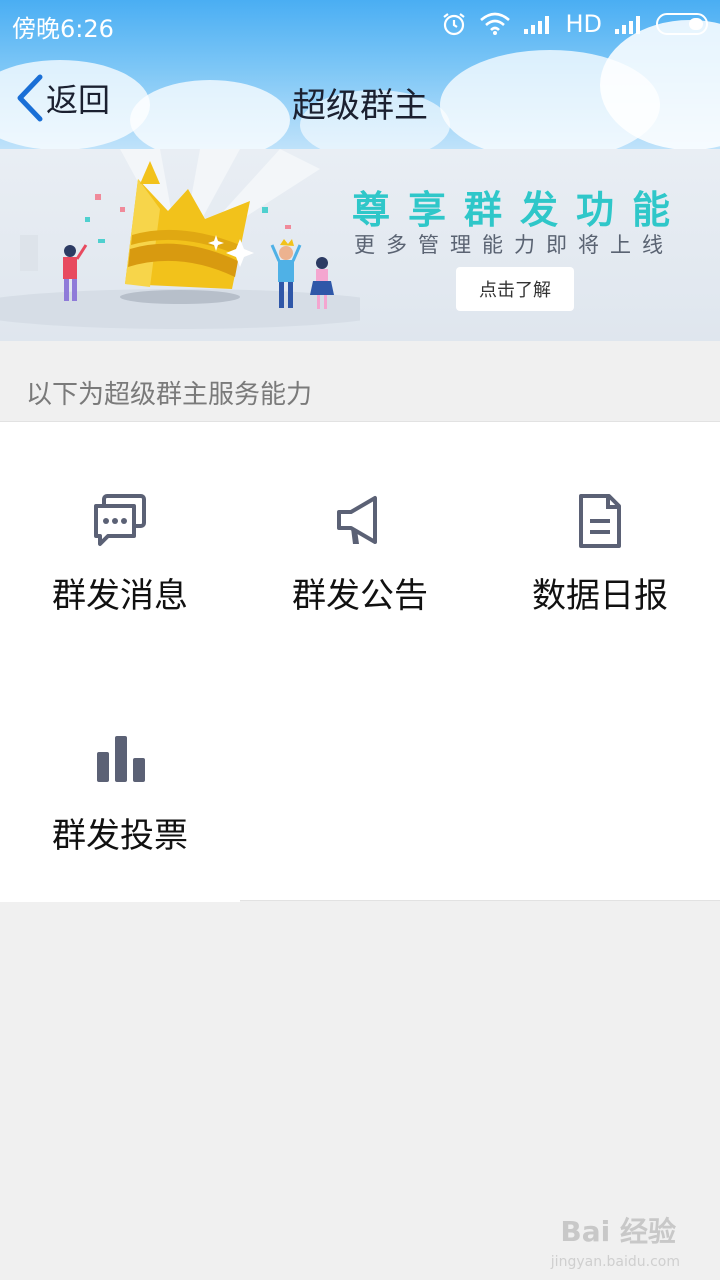 This screenshot has width=720, height=1280. Describe the element at coordinates (515, 289) in the screenshot. I see `learn-more-button: 点击了解` at that location.